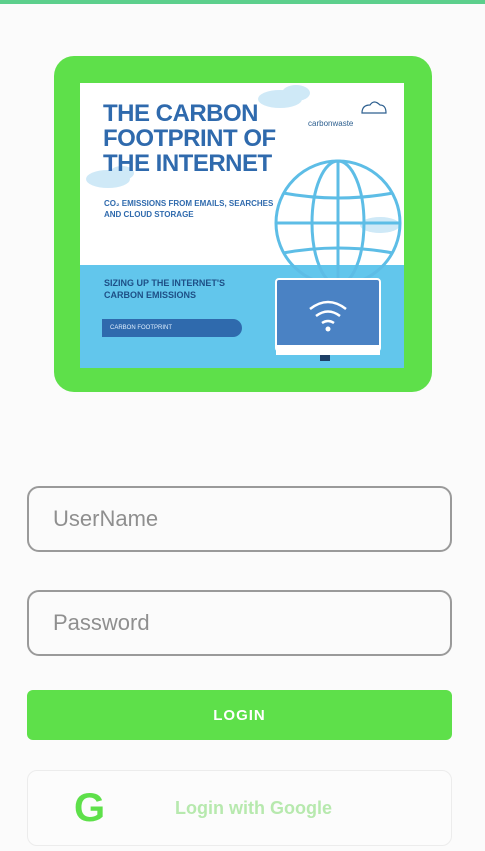 This screenshot has width=485, height=851. Describe the element at coordinates (239, 715) in the screenshot. I see `login-button: LOGIN` at that location.